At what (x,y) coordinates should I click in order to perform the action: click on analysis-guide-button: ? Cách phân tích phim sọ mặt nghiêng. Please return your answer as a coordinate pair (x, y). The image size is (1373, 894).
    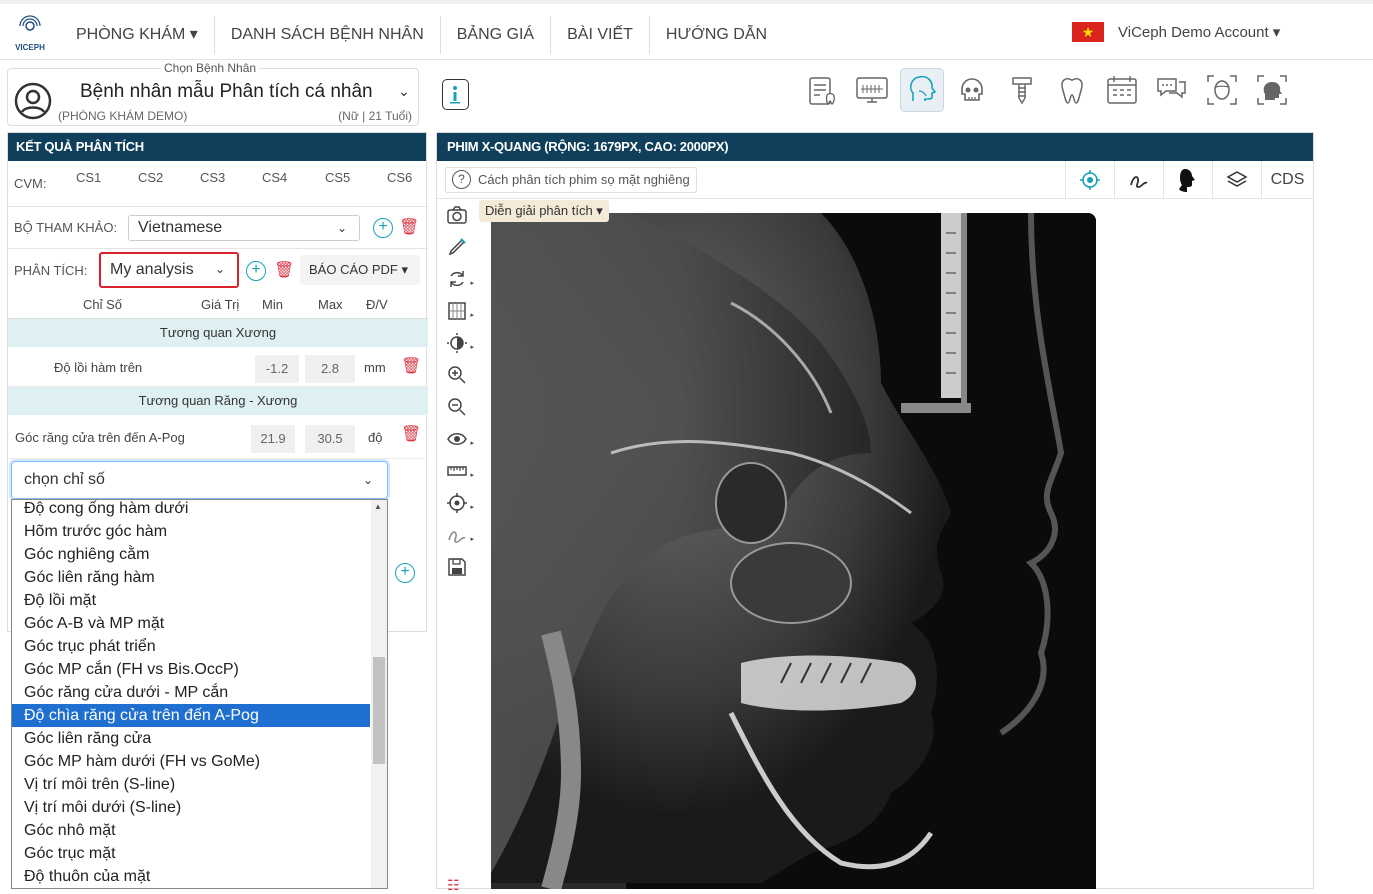
    Looking at the image, I should click on (571, 180).